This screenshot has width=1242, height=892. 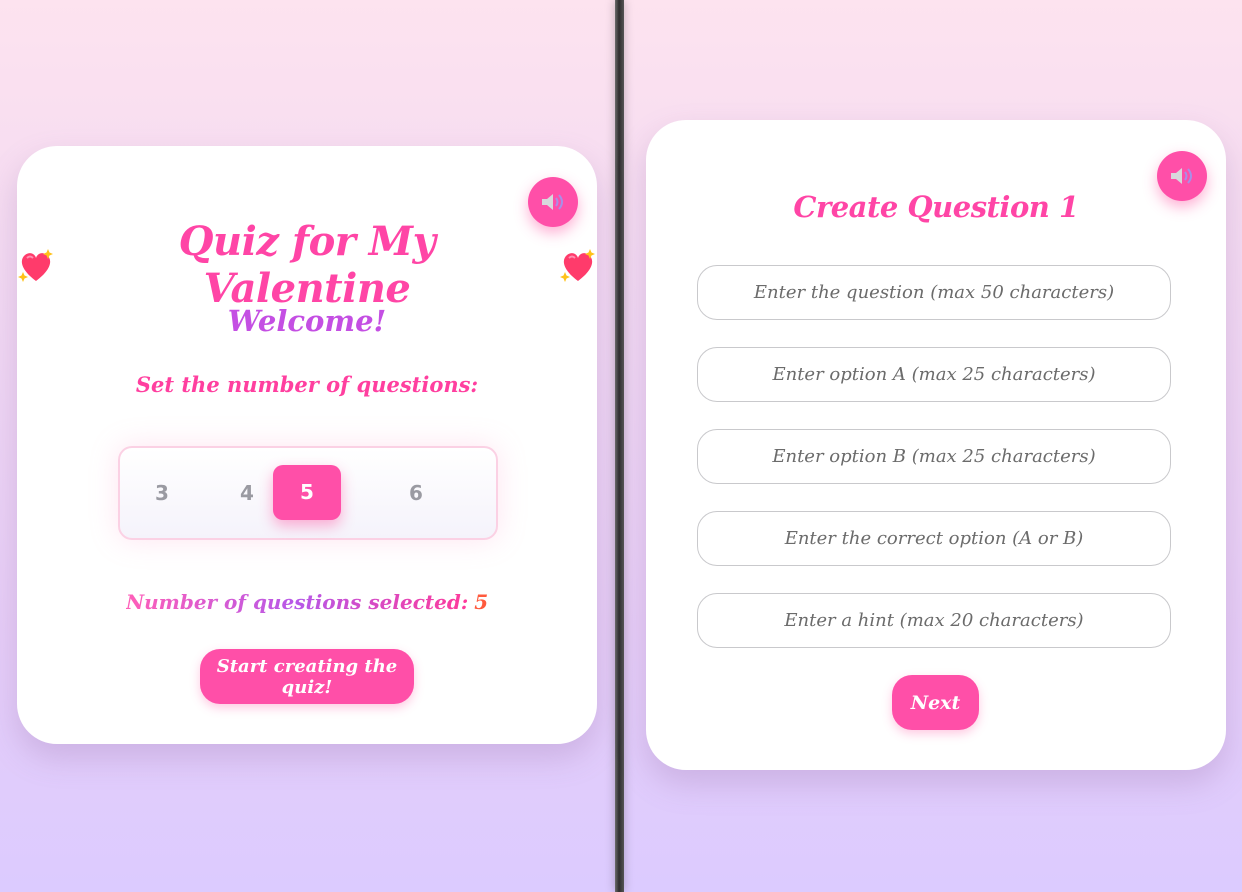 I want to click on correct-option-input, so click(x=934, y=538).